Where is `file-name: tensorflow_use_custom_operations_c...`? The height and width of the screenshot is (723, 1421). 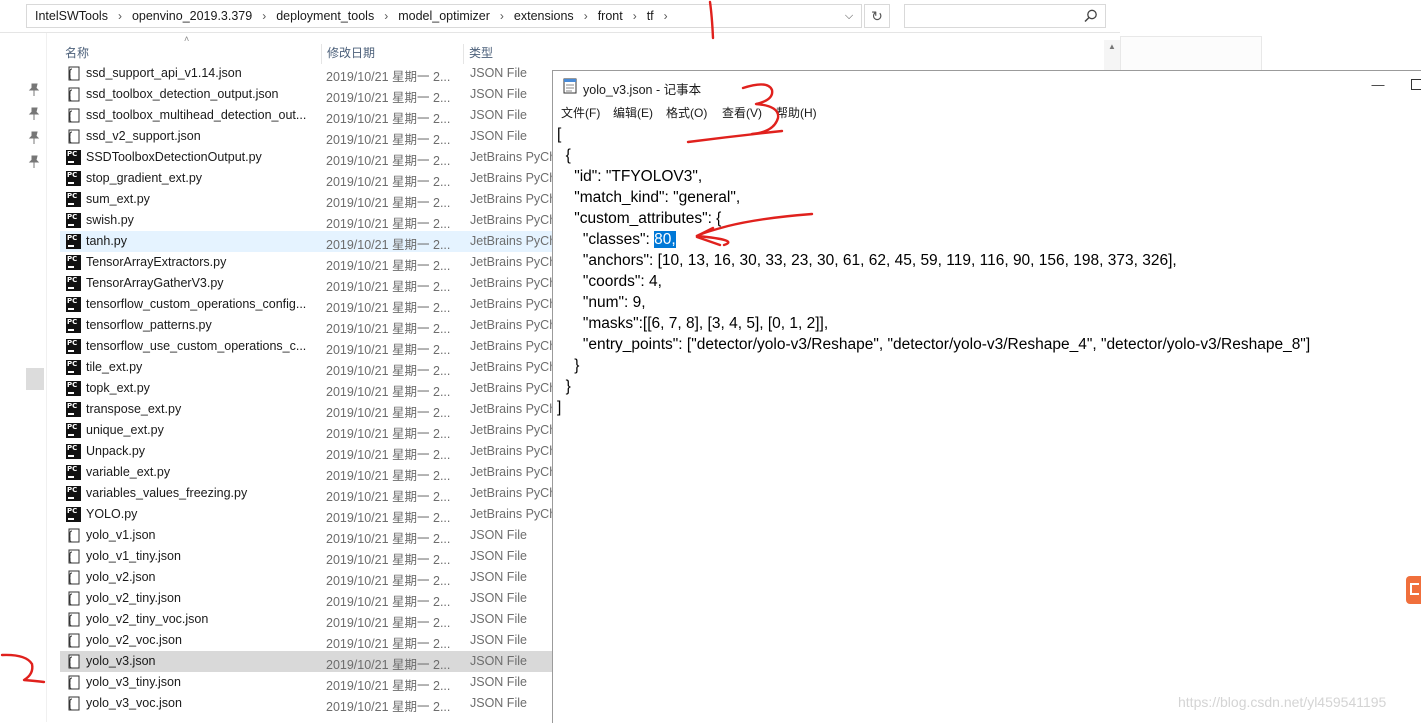
file-name: tensorflow_use_custom_operations_c... is located at coordinates (200, 346).